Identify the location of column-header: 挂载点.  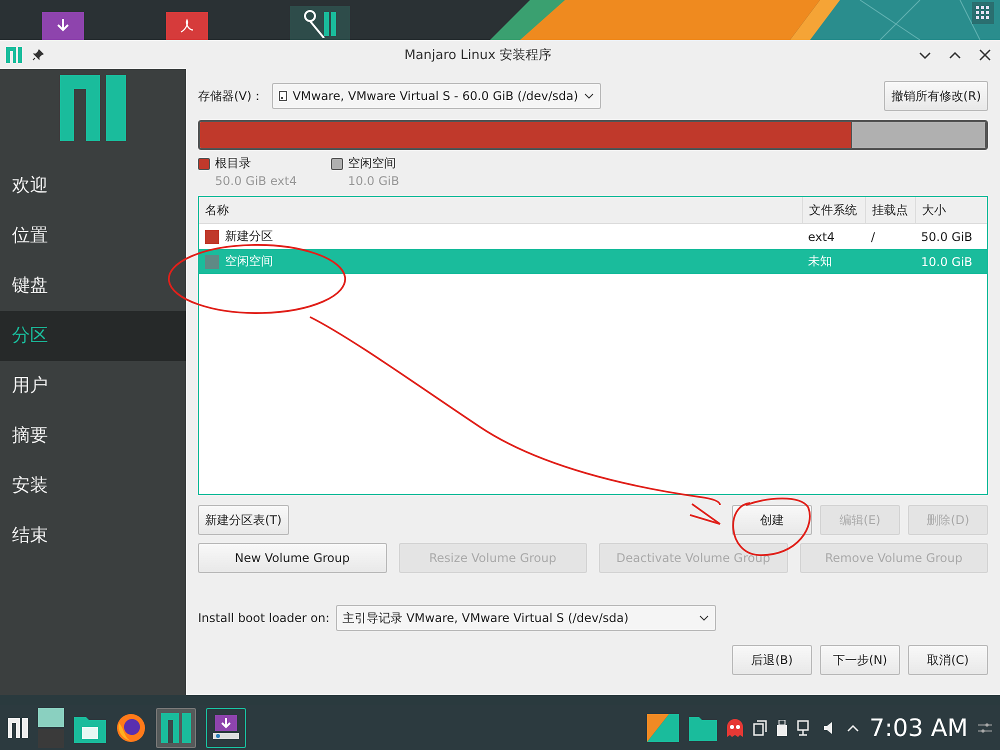
(890, 210).